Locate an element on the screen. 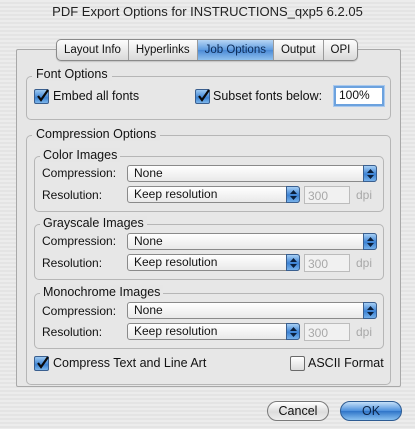  grayscale-resolution-value: Keep resolution is located at coordinates (176, 262).